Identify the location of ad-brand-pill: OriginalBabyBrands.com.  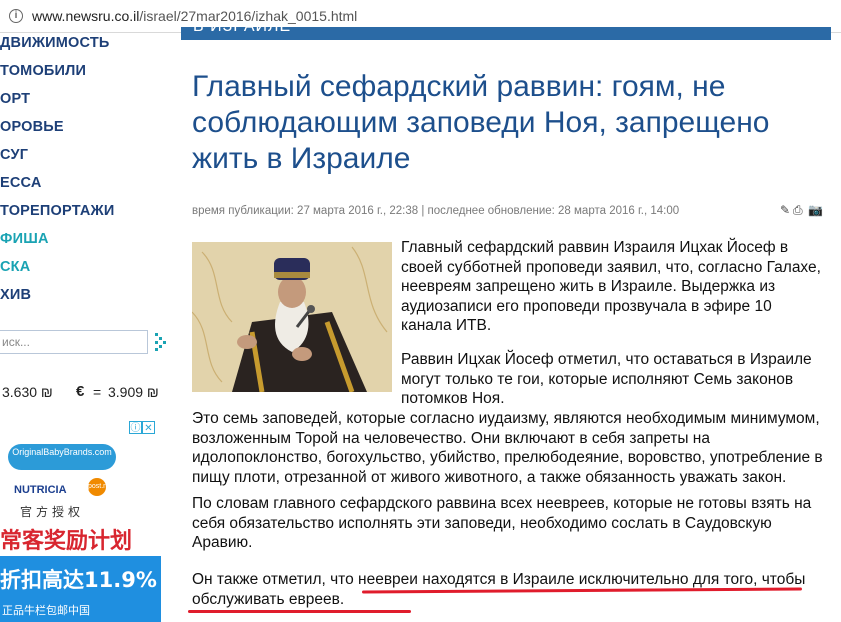
(62, 457).